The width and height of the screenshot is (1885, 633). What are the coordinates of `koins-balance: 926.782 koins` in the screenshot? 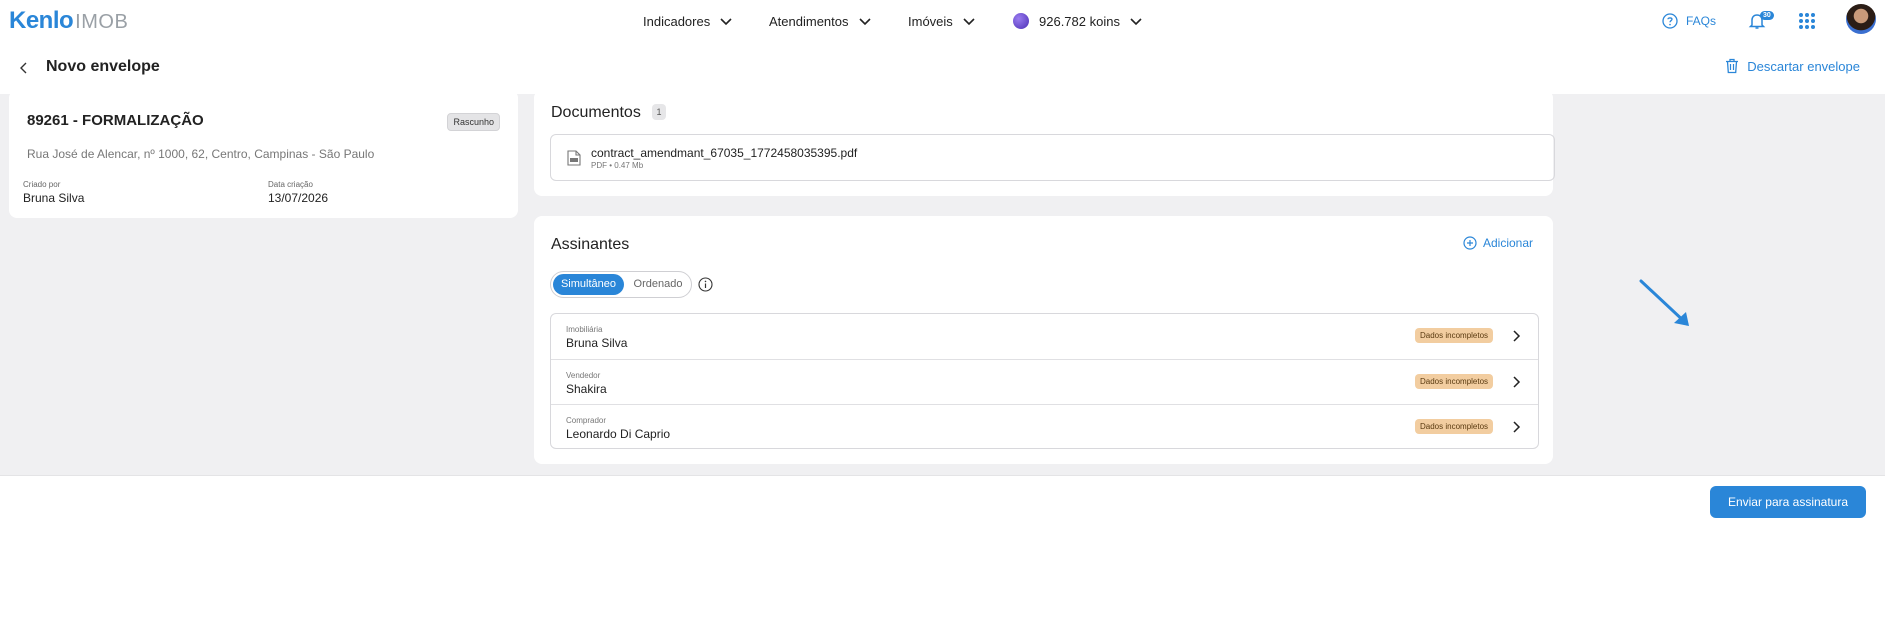 It's located at (1079, 21).